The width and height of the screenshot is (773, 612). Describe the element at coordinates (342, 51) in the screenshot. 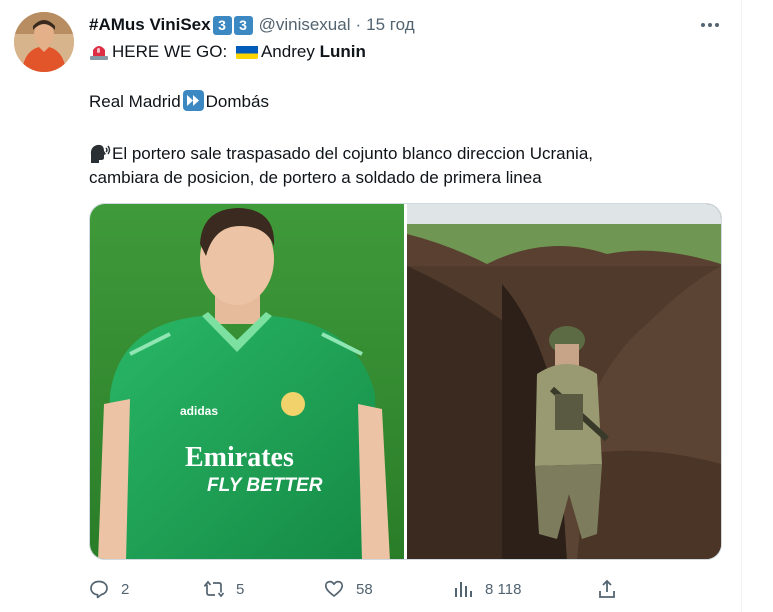

I see `player-last-name: Lunin` at that location.